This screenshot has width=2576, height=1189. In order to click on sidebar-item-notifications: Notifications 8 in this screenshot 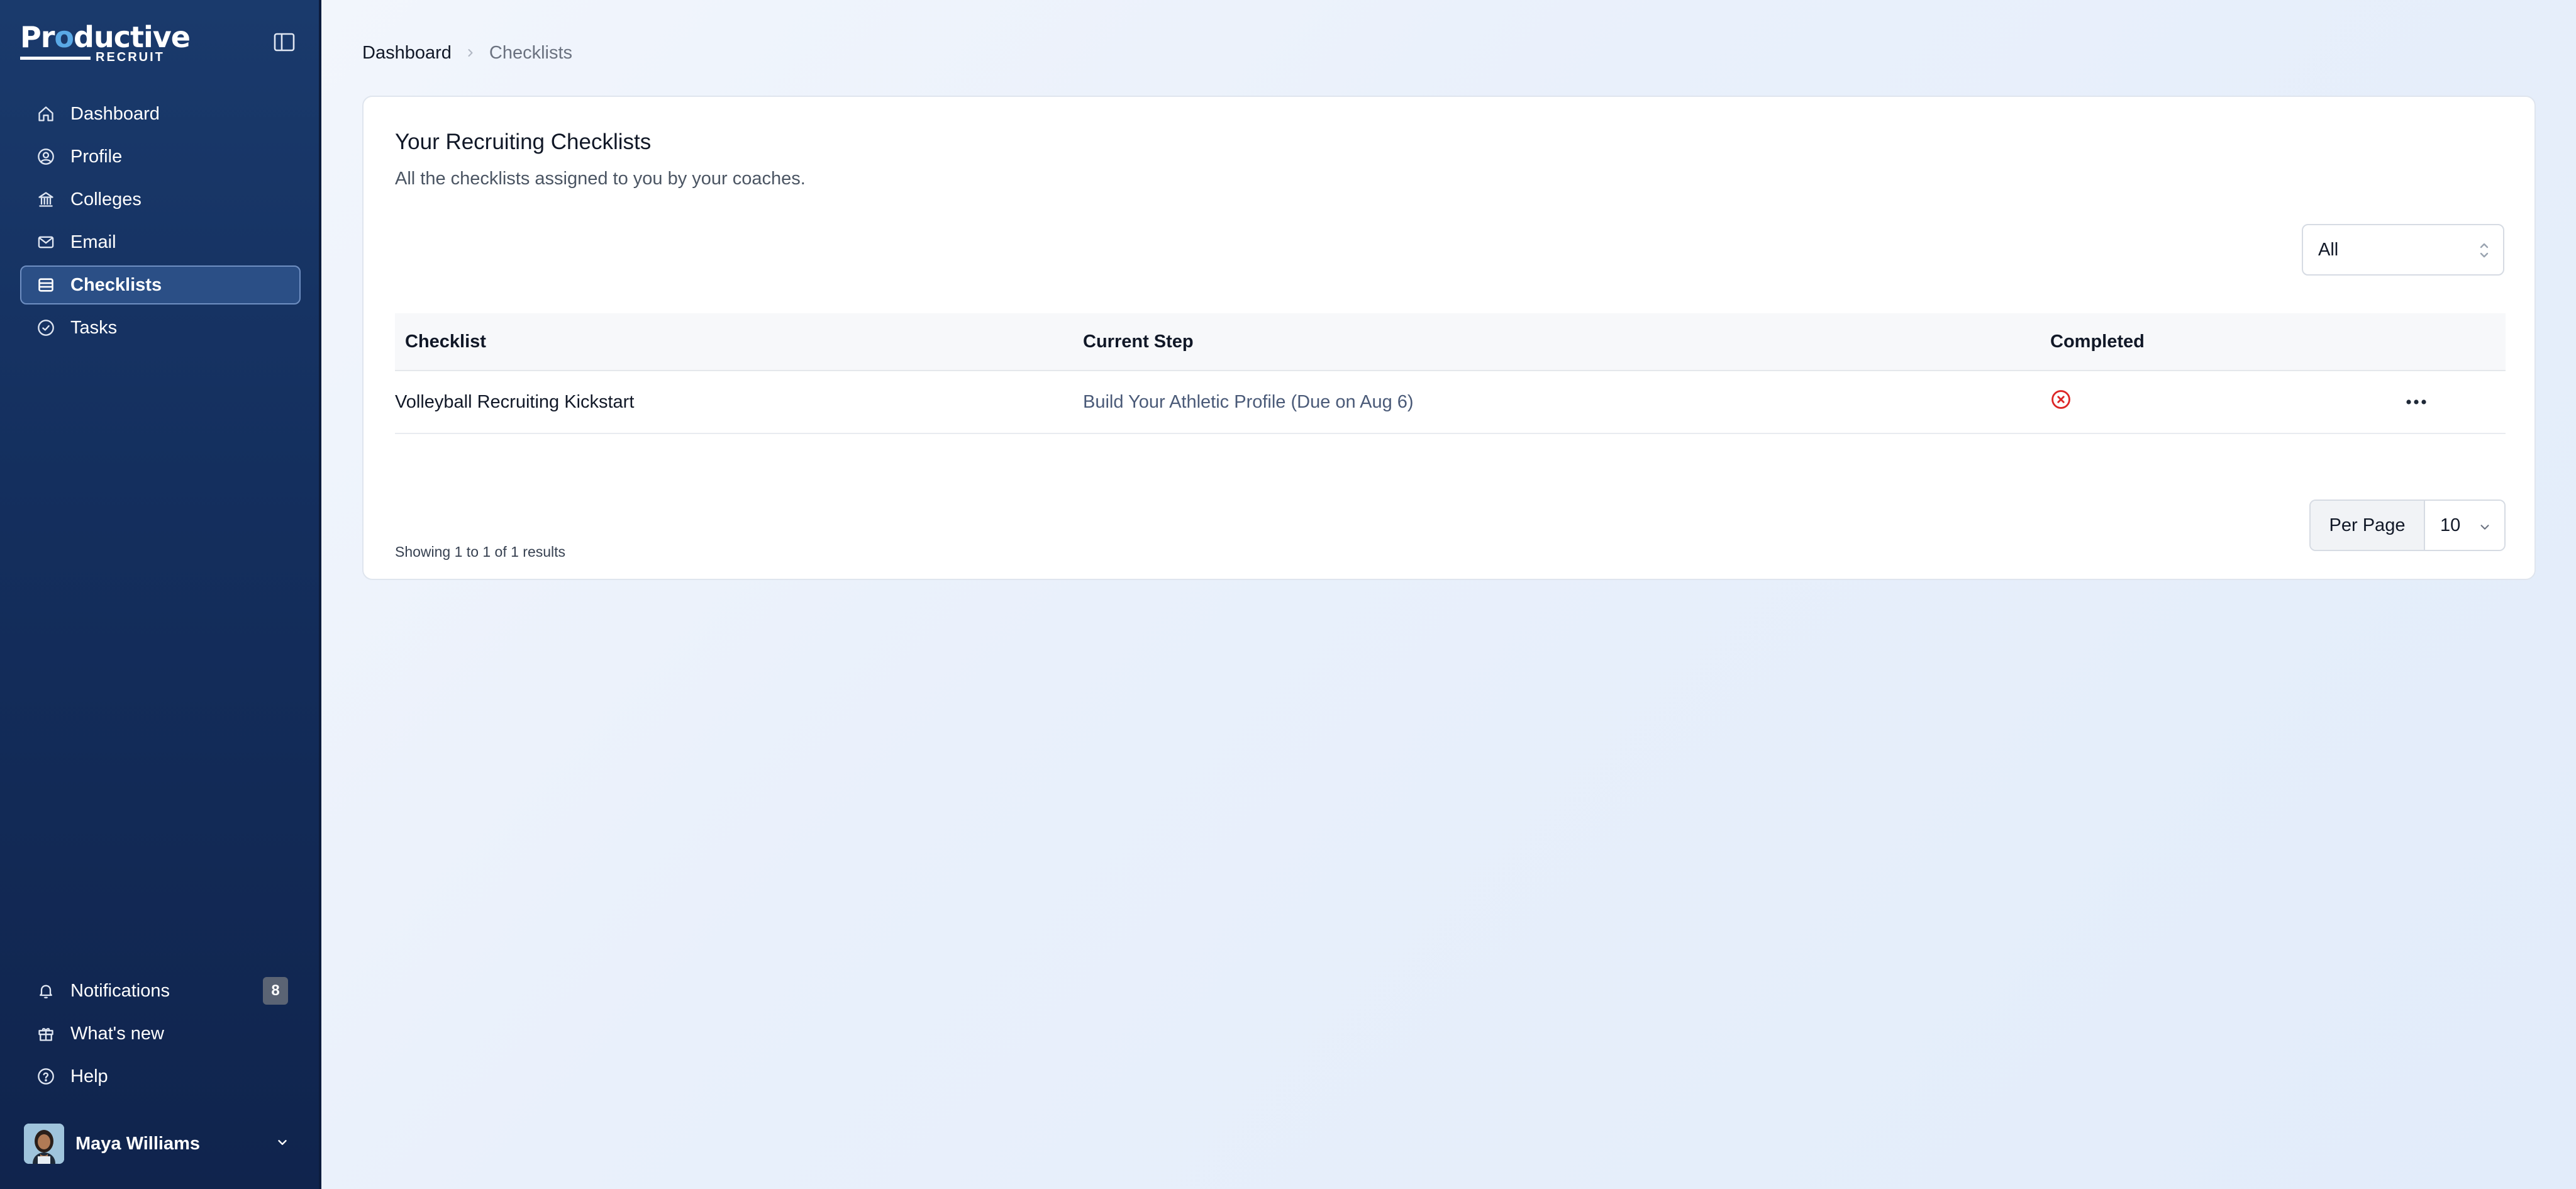, I will do `click(160, 990)`.